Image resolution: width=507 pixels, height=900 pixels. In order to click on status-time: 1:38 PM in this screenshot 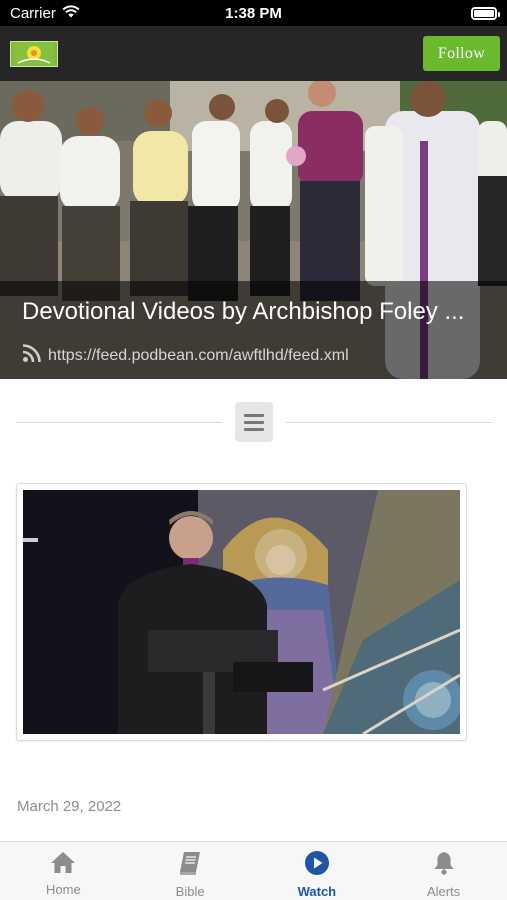, I will do `click(253, 13)`.